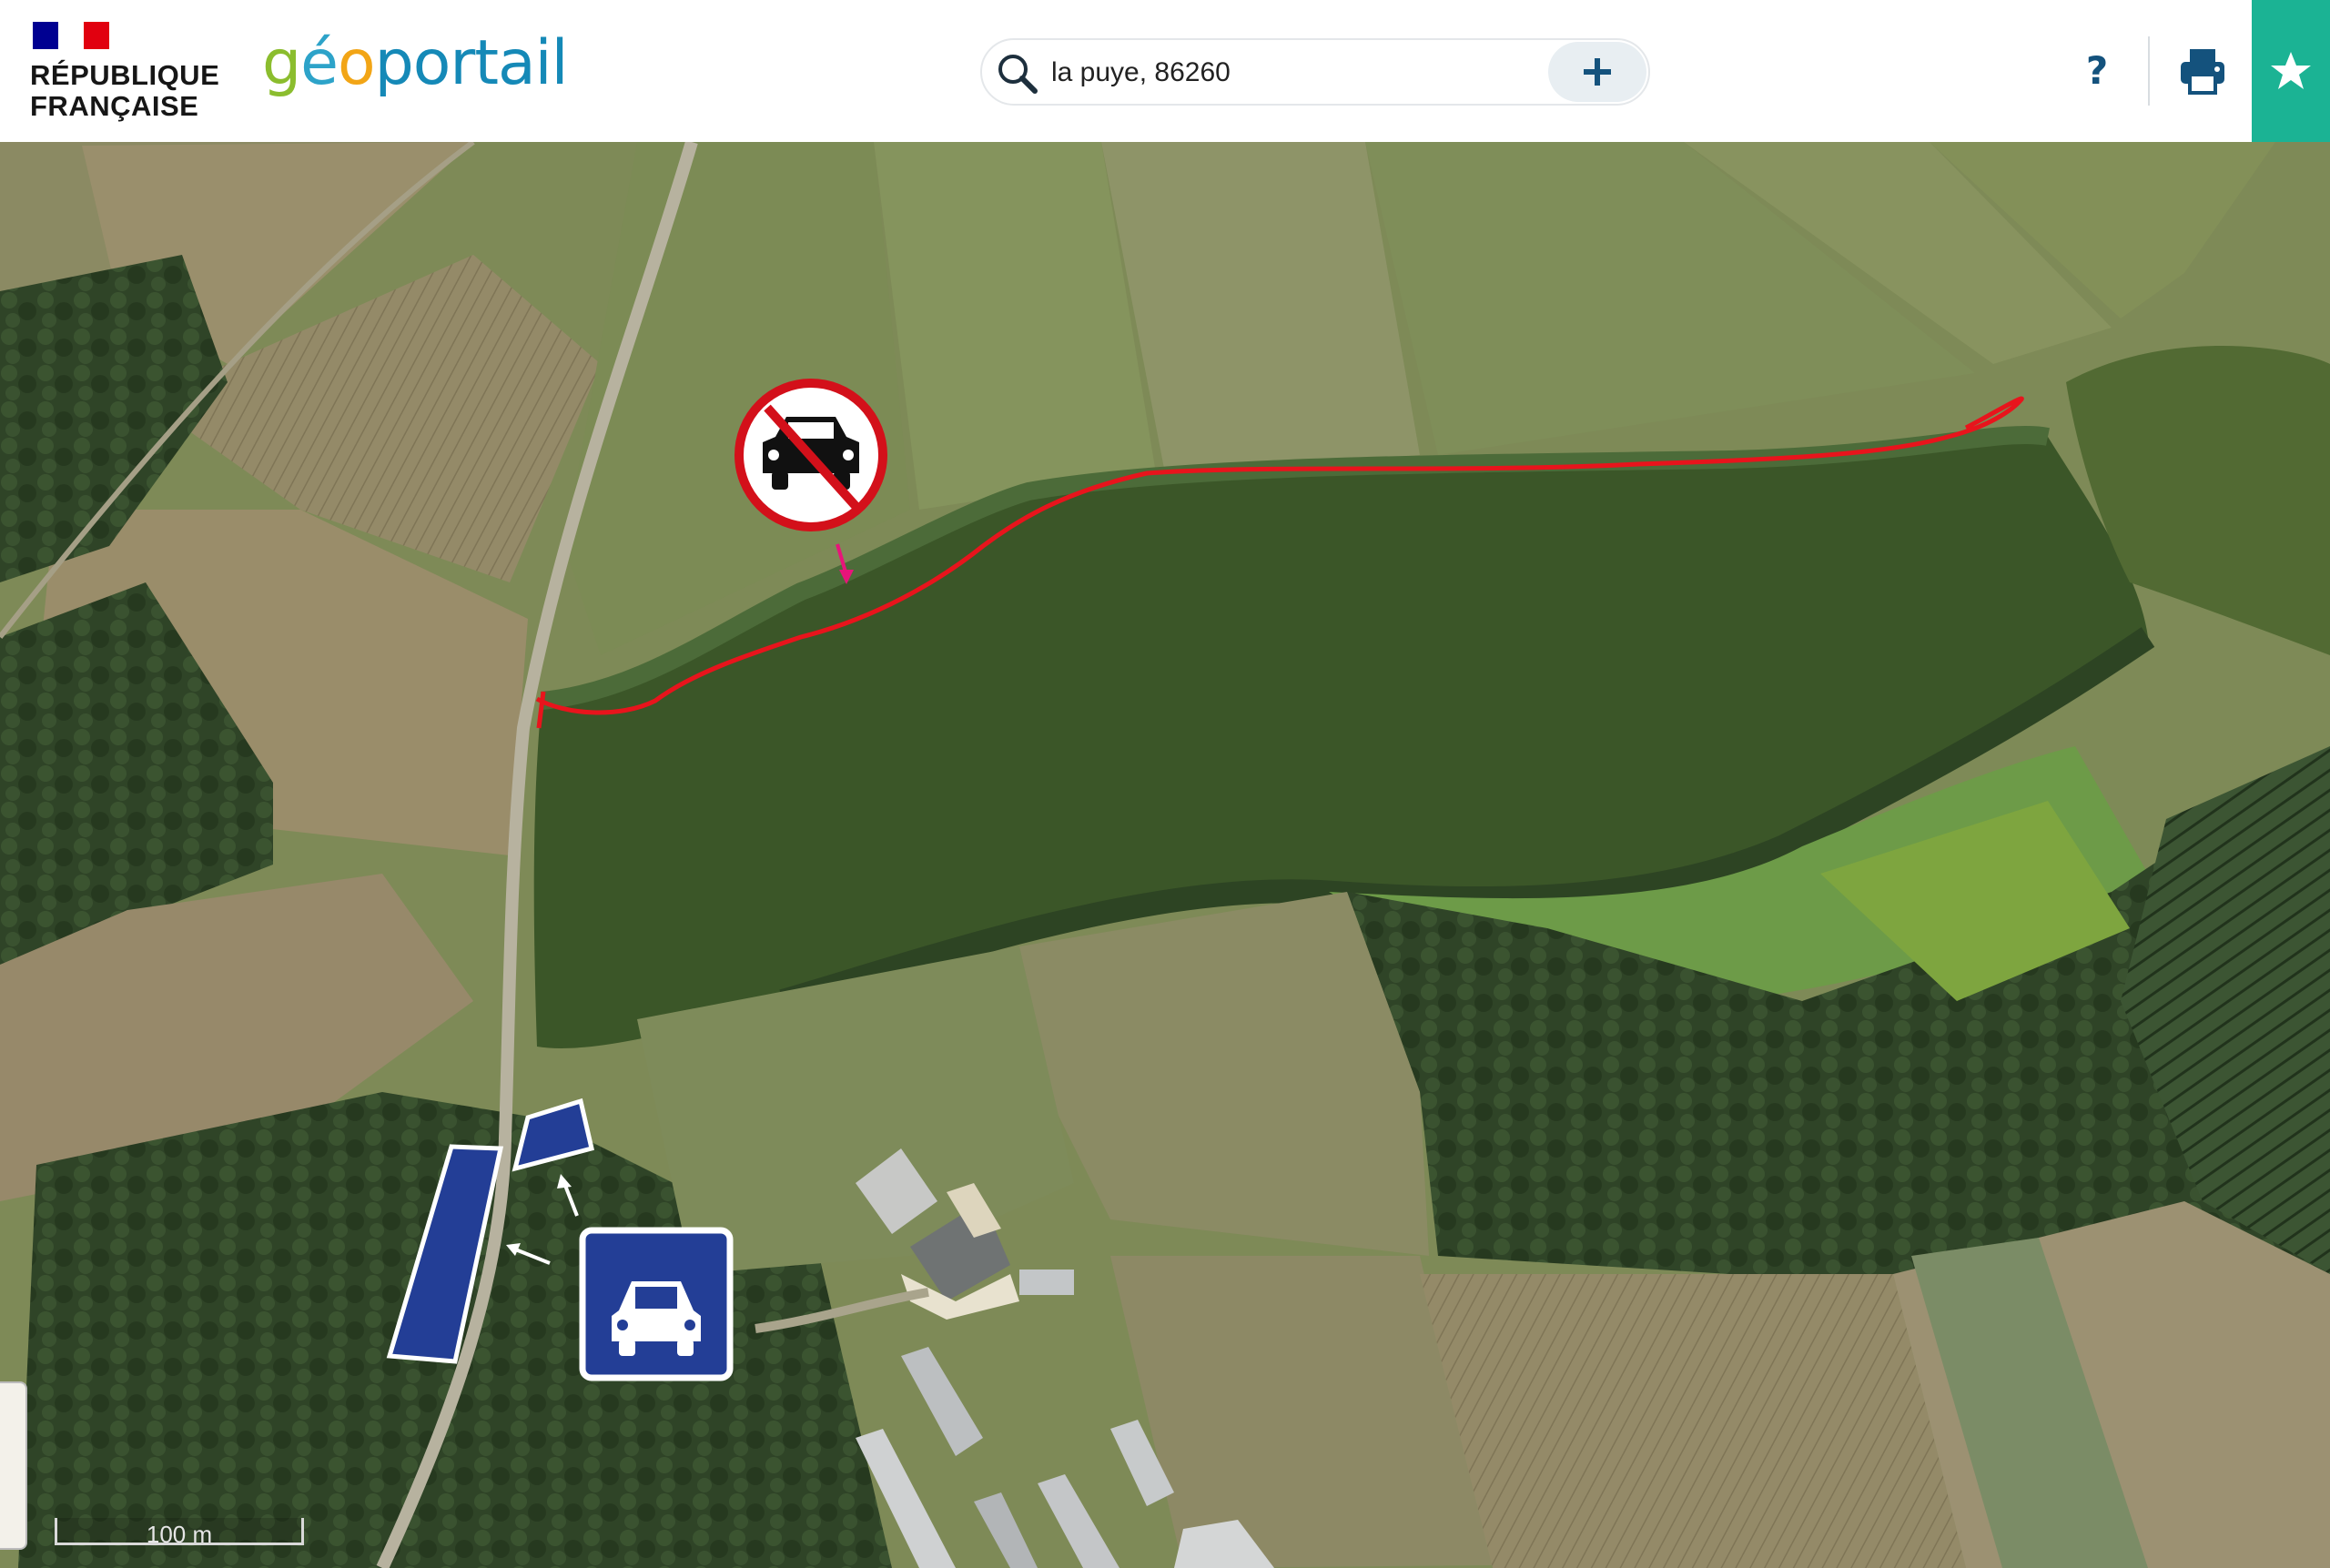 This screenshot has height=1568, width=2330. I want to click on marianne-flag-logo, so click(71, 35).